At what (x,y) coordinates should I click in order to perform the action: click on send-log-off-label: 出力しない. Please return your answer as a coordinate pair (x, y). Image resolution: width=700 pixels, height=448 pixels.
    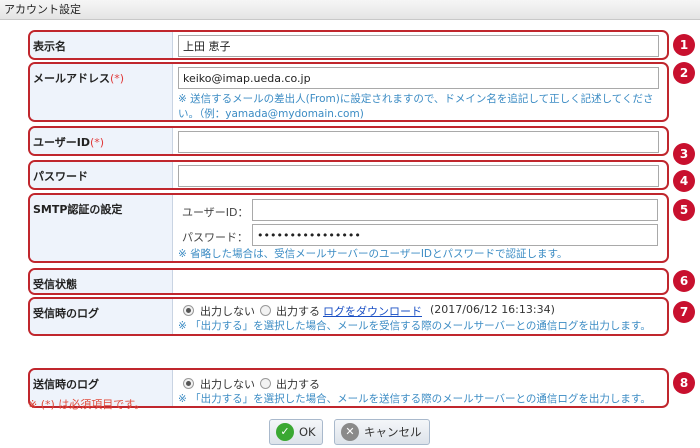
    Looking at the image, I should click on (227, 384).